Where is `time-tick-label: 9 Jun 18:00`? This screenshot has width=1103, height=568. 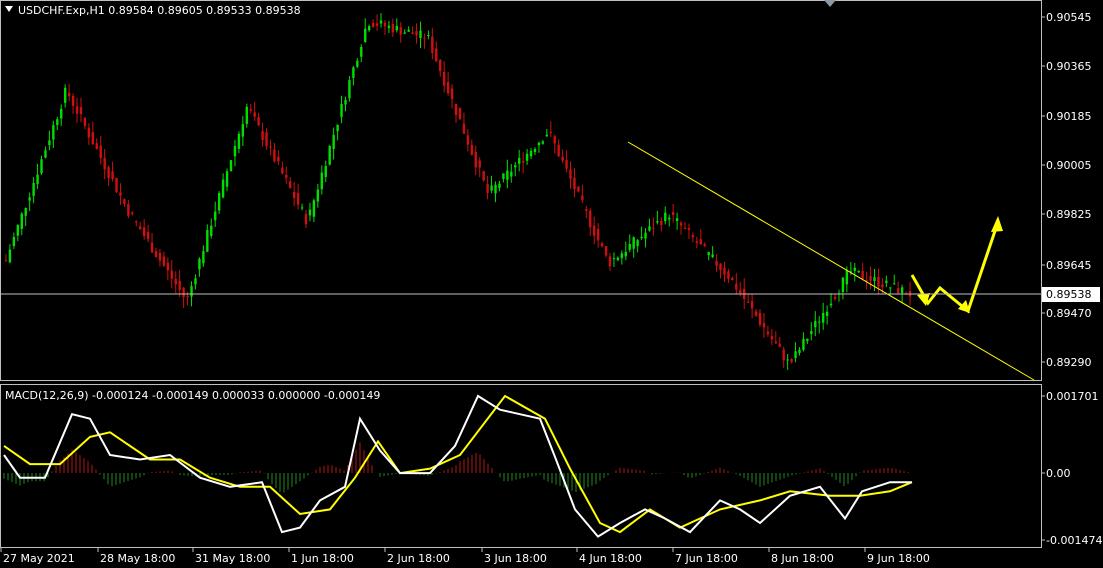 time-tick-label: 9 Jun 18:00 is located at coordinates (898, 558).